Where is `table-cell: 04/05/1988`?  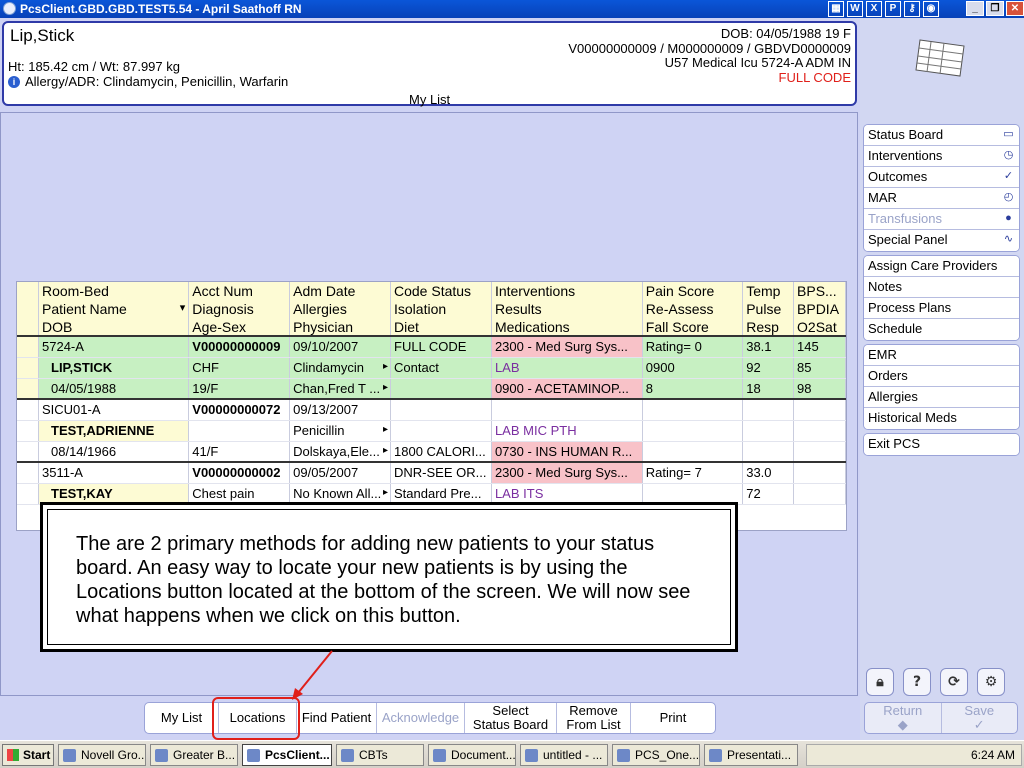
table-cell: 04/05/1988 is located at coordinates (114, 389).